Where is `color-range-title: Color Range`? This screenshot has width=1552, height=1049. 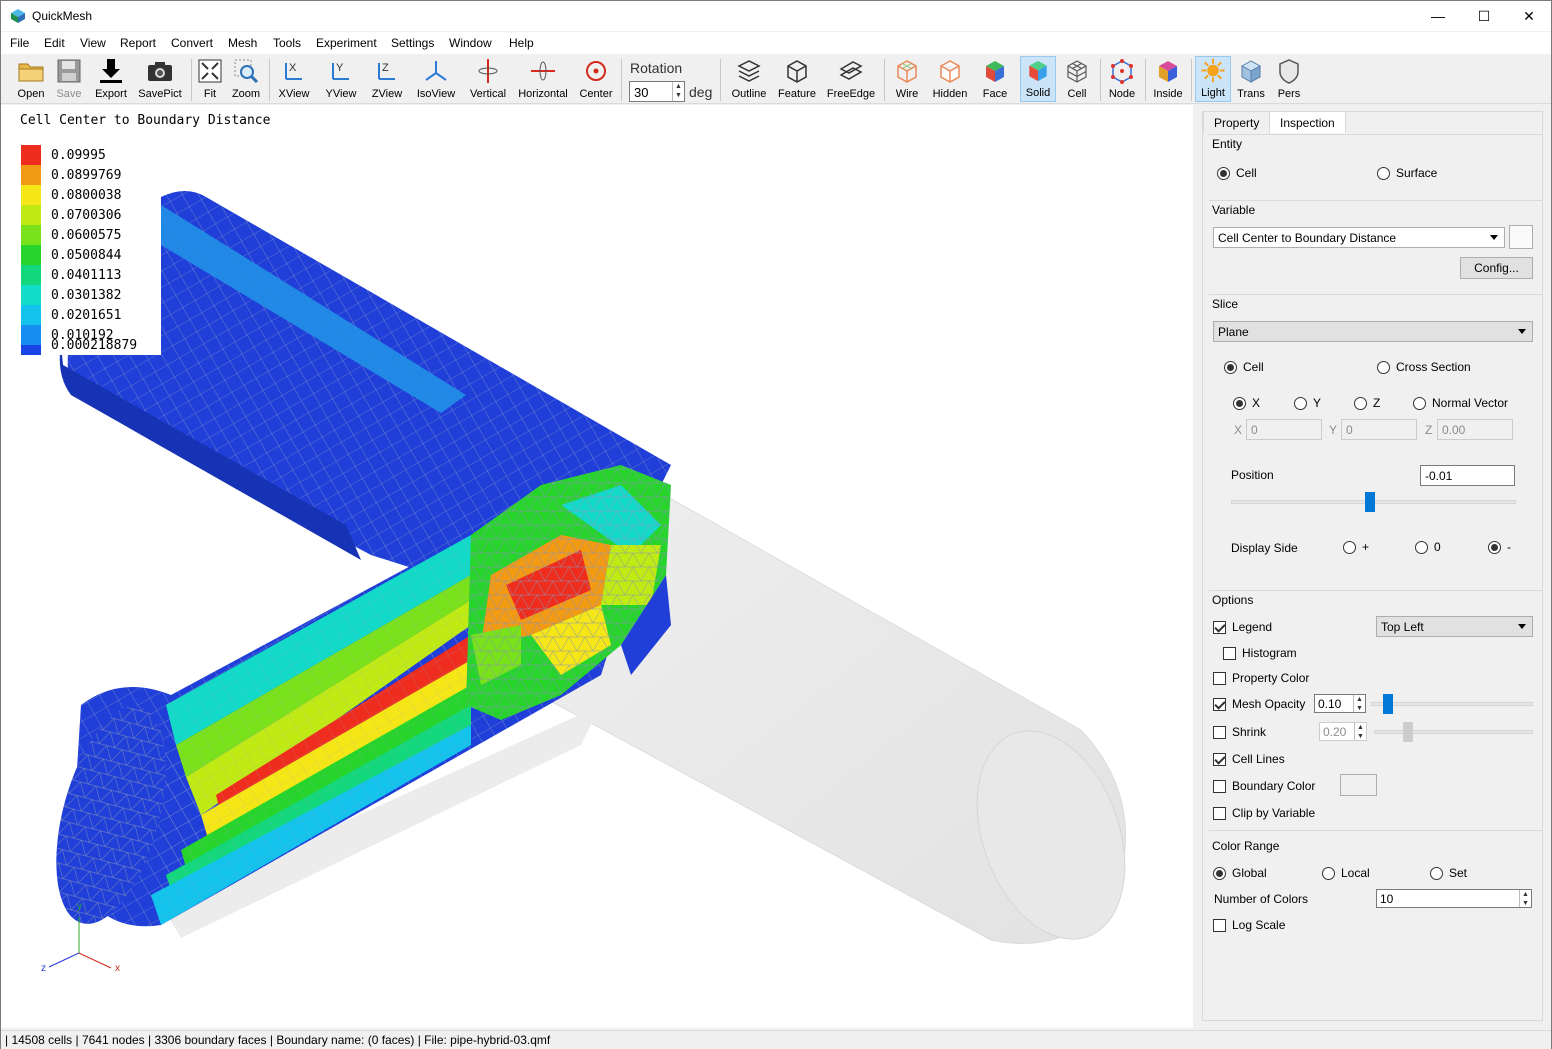 color-range-title: Color Range is located at coordinates (1246, 846).